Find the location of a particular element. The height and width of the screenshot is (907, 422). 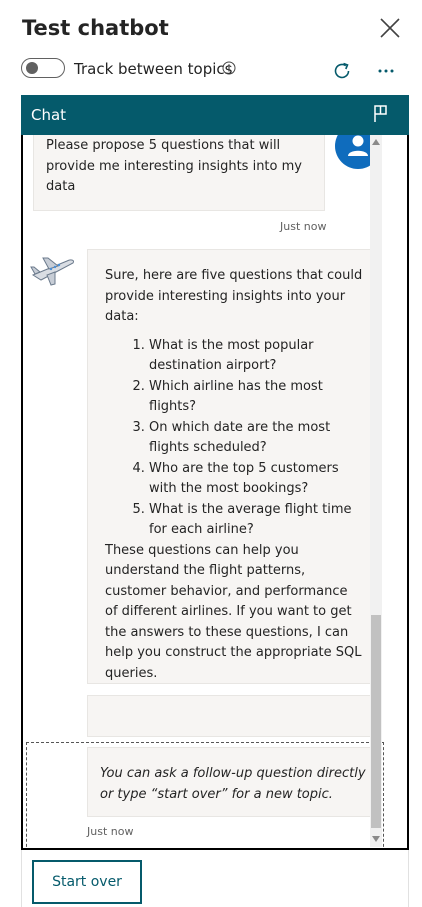

track-topics-toggle is located at coordinates (43, 68).